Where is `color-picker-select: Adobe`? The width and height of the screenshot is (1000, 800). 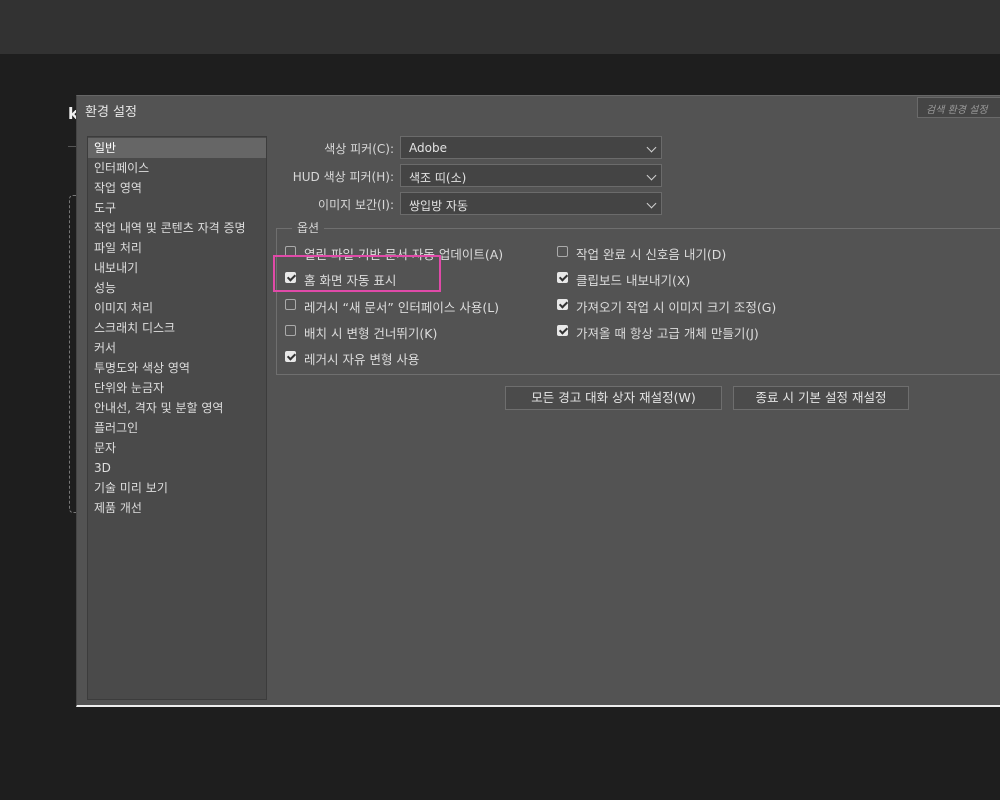
color-picker-select: Adobe is located at coordinates (531, 147).